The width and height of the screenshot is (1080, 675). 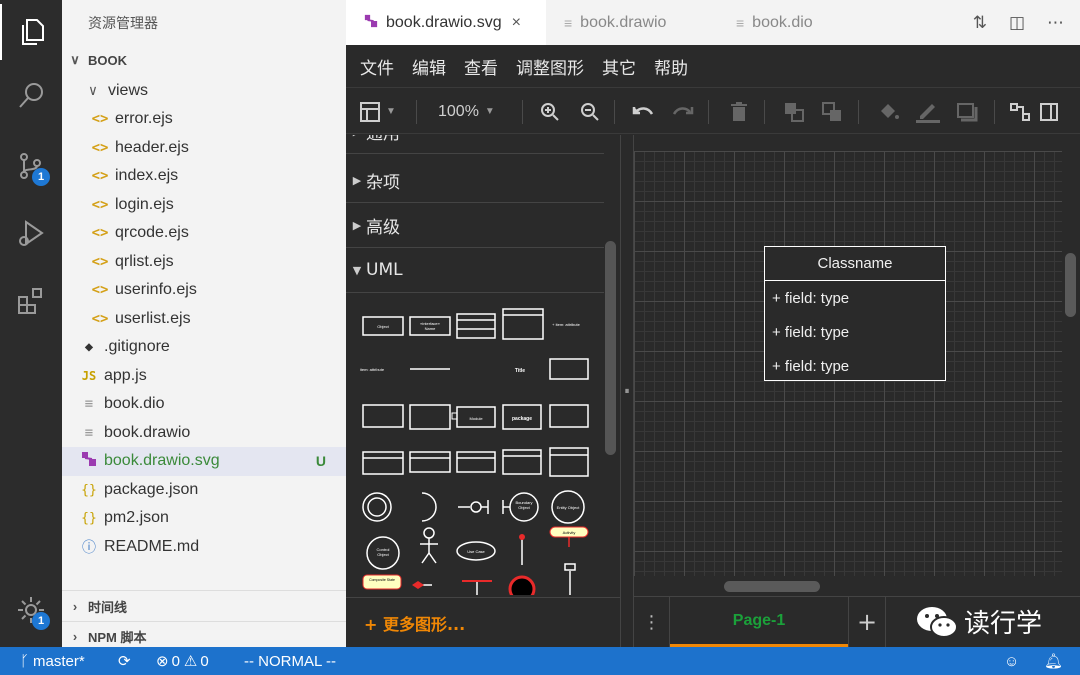 I want to click on delete-icon, so click(x=739, y=111).